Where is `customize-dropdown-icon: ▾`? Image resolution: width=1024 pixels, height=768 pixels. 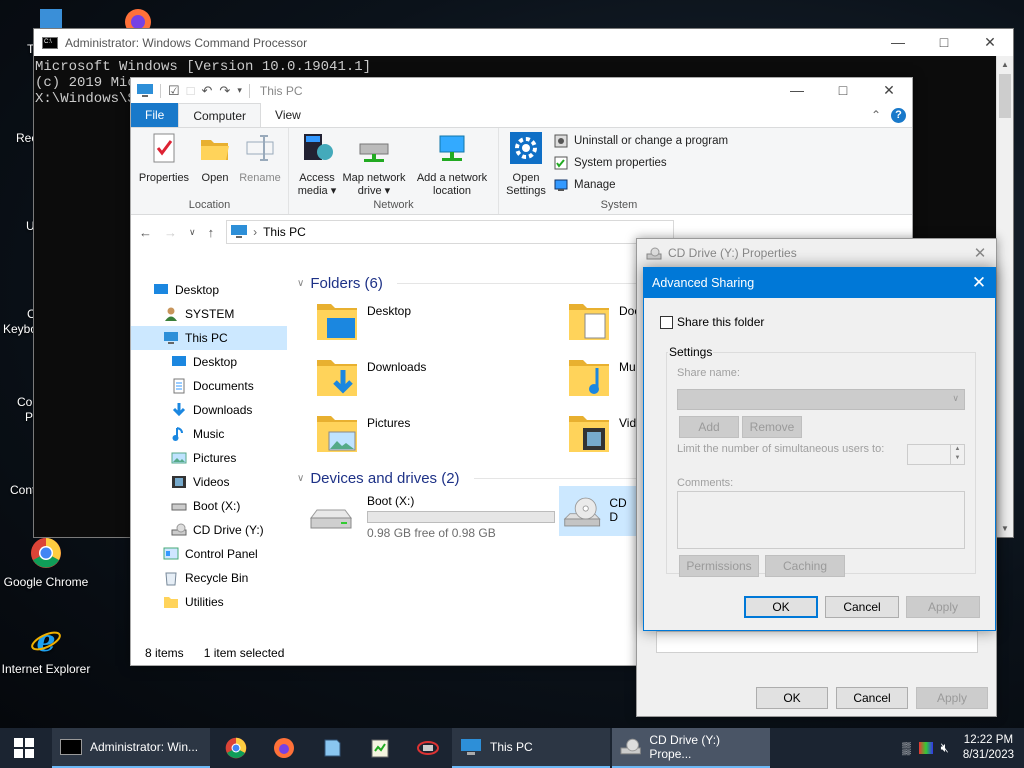
customize-dropdown-icon: ▾ is located at coordinates (239, 90).